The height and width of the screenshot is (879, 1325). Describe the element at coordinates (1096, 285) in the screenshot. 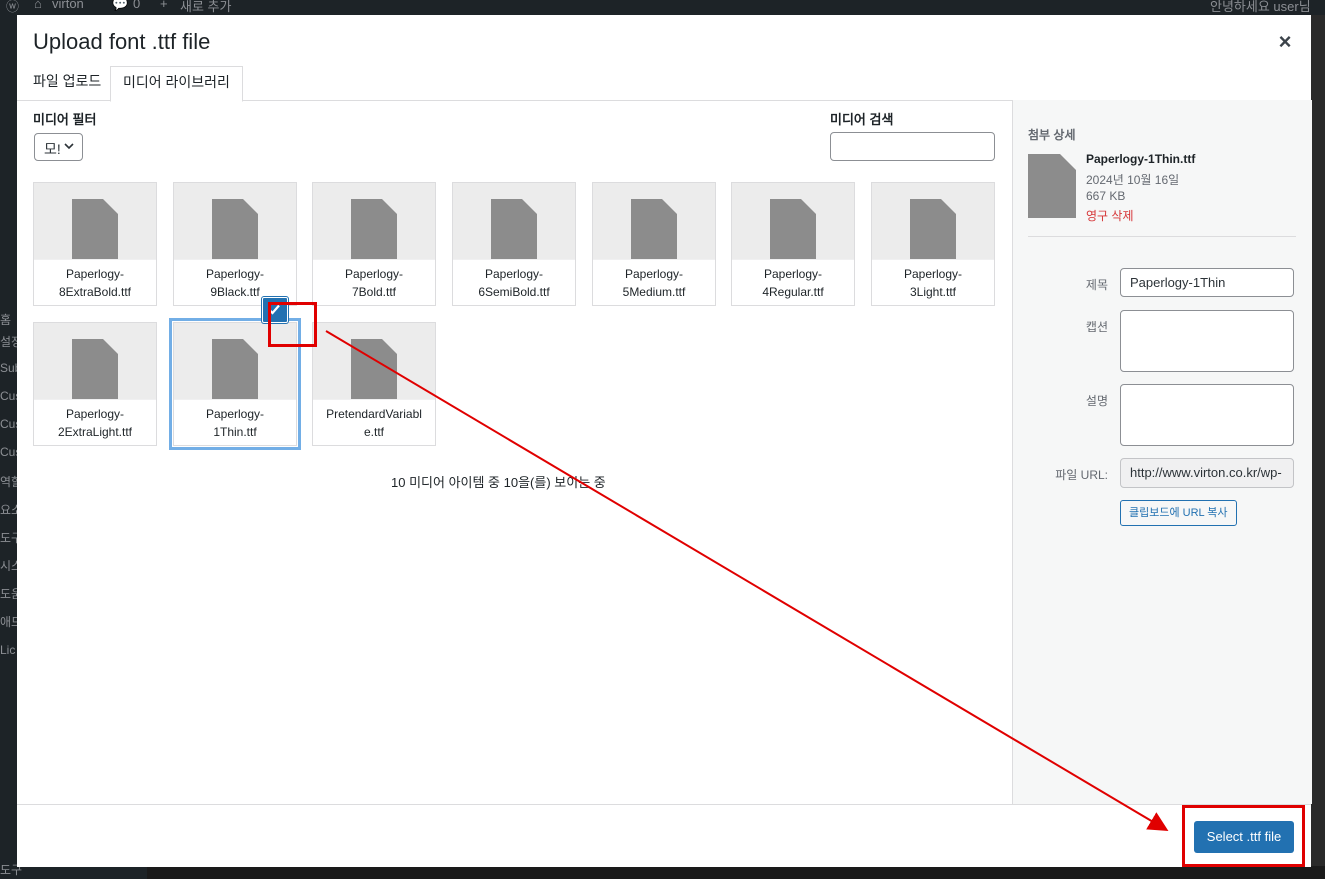

I see `title-label: 제목` at that location.